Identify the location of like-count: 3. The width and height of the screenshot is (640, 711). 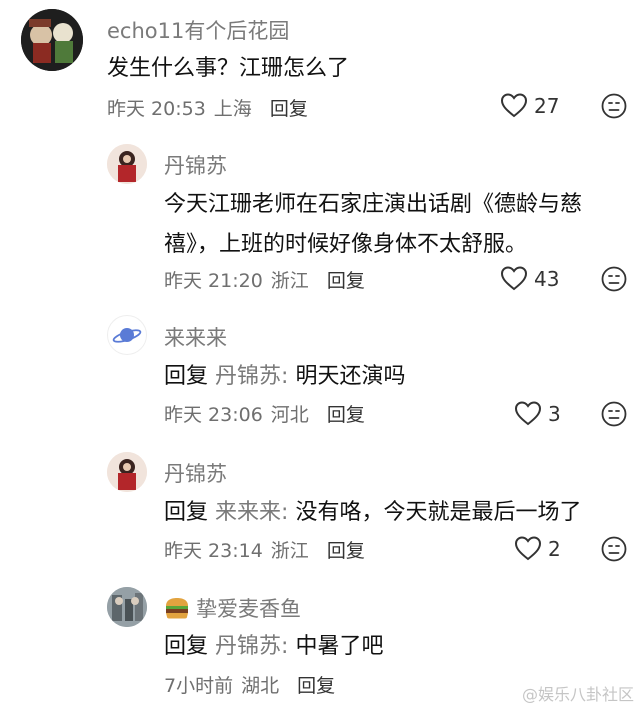
(554, 413).